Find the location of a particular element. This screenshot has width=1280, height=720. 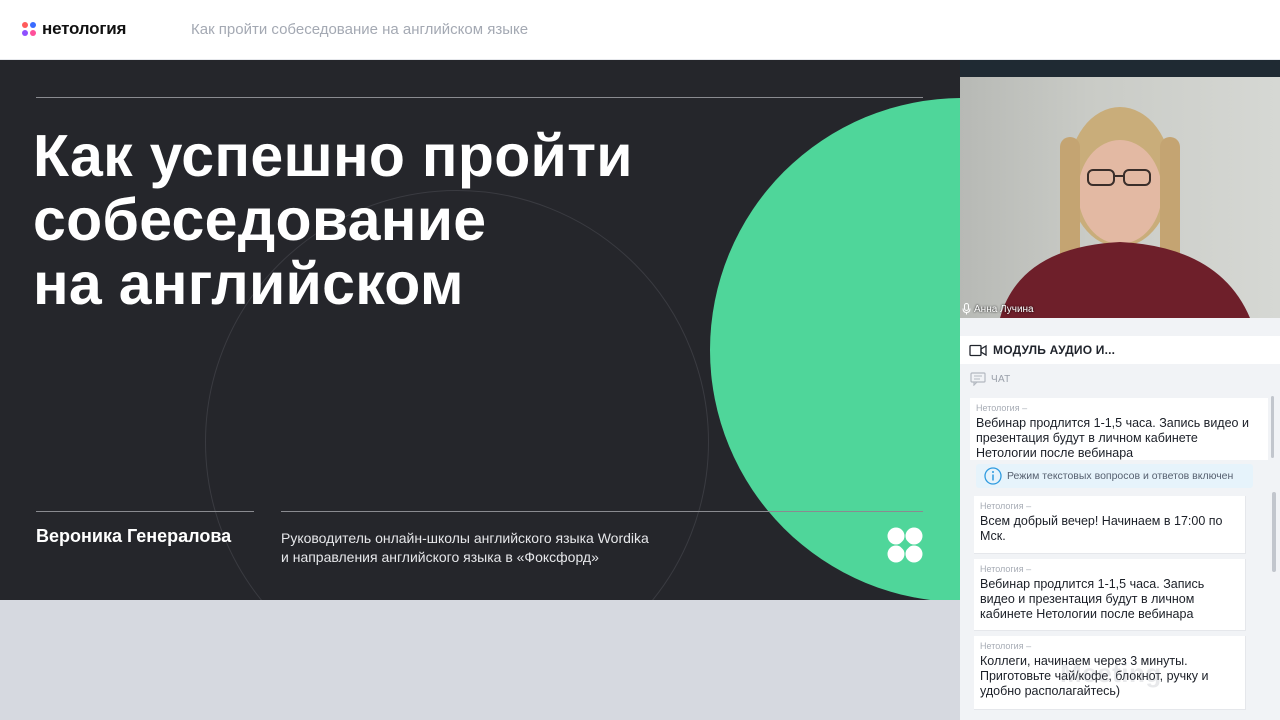

video-camera-icon is located at coordinates (978, 350).